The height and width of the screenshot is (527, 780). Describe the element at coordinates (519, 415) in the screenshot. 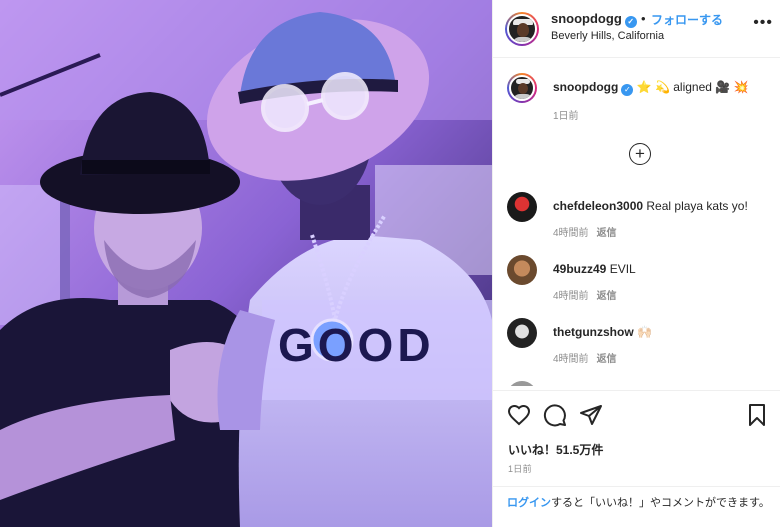

I see `heart-icon` at that location.